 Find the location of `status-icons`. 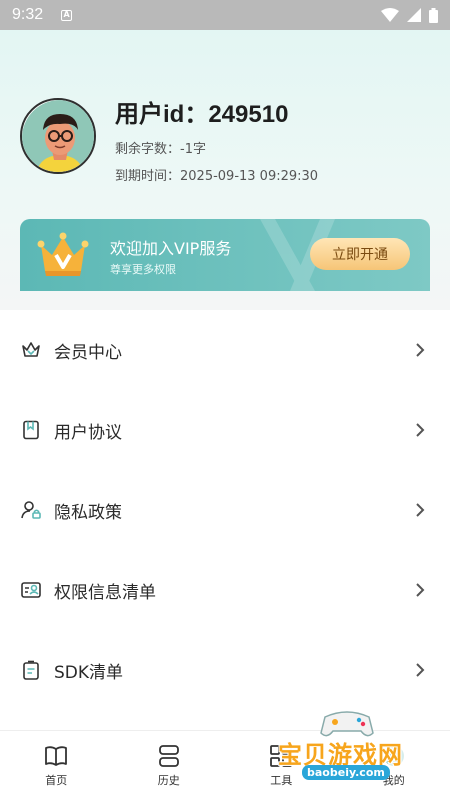

status-icons is located at coordinates (409, 15).